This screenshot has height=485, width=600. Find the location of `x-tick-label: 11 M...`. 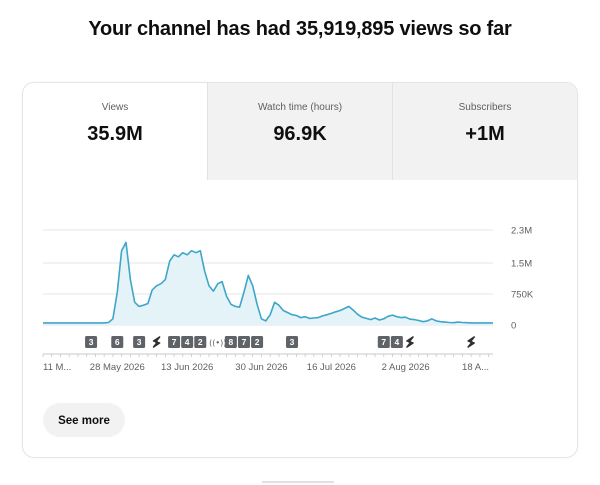

x-tick-label: 11 M... is located at coordinates (57, 367).